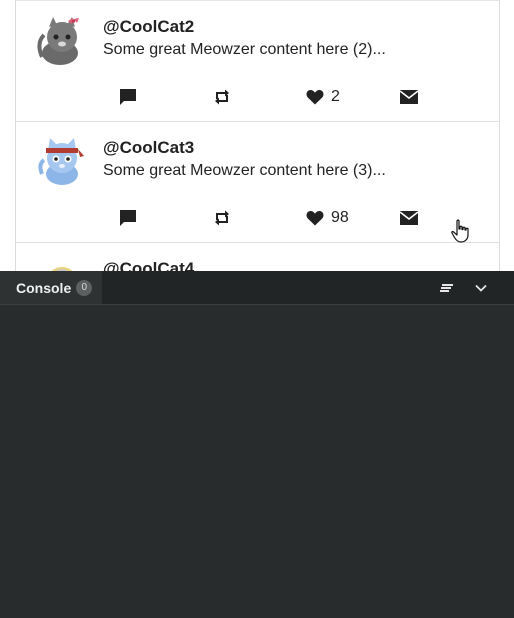  I want to click on like-button: 98, so click(327, 218).